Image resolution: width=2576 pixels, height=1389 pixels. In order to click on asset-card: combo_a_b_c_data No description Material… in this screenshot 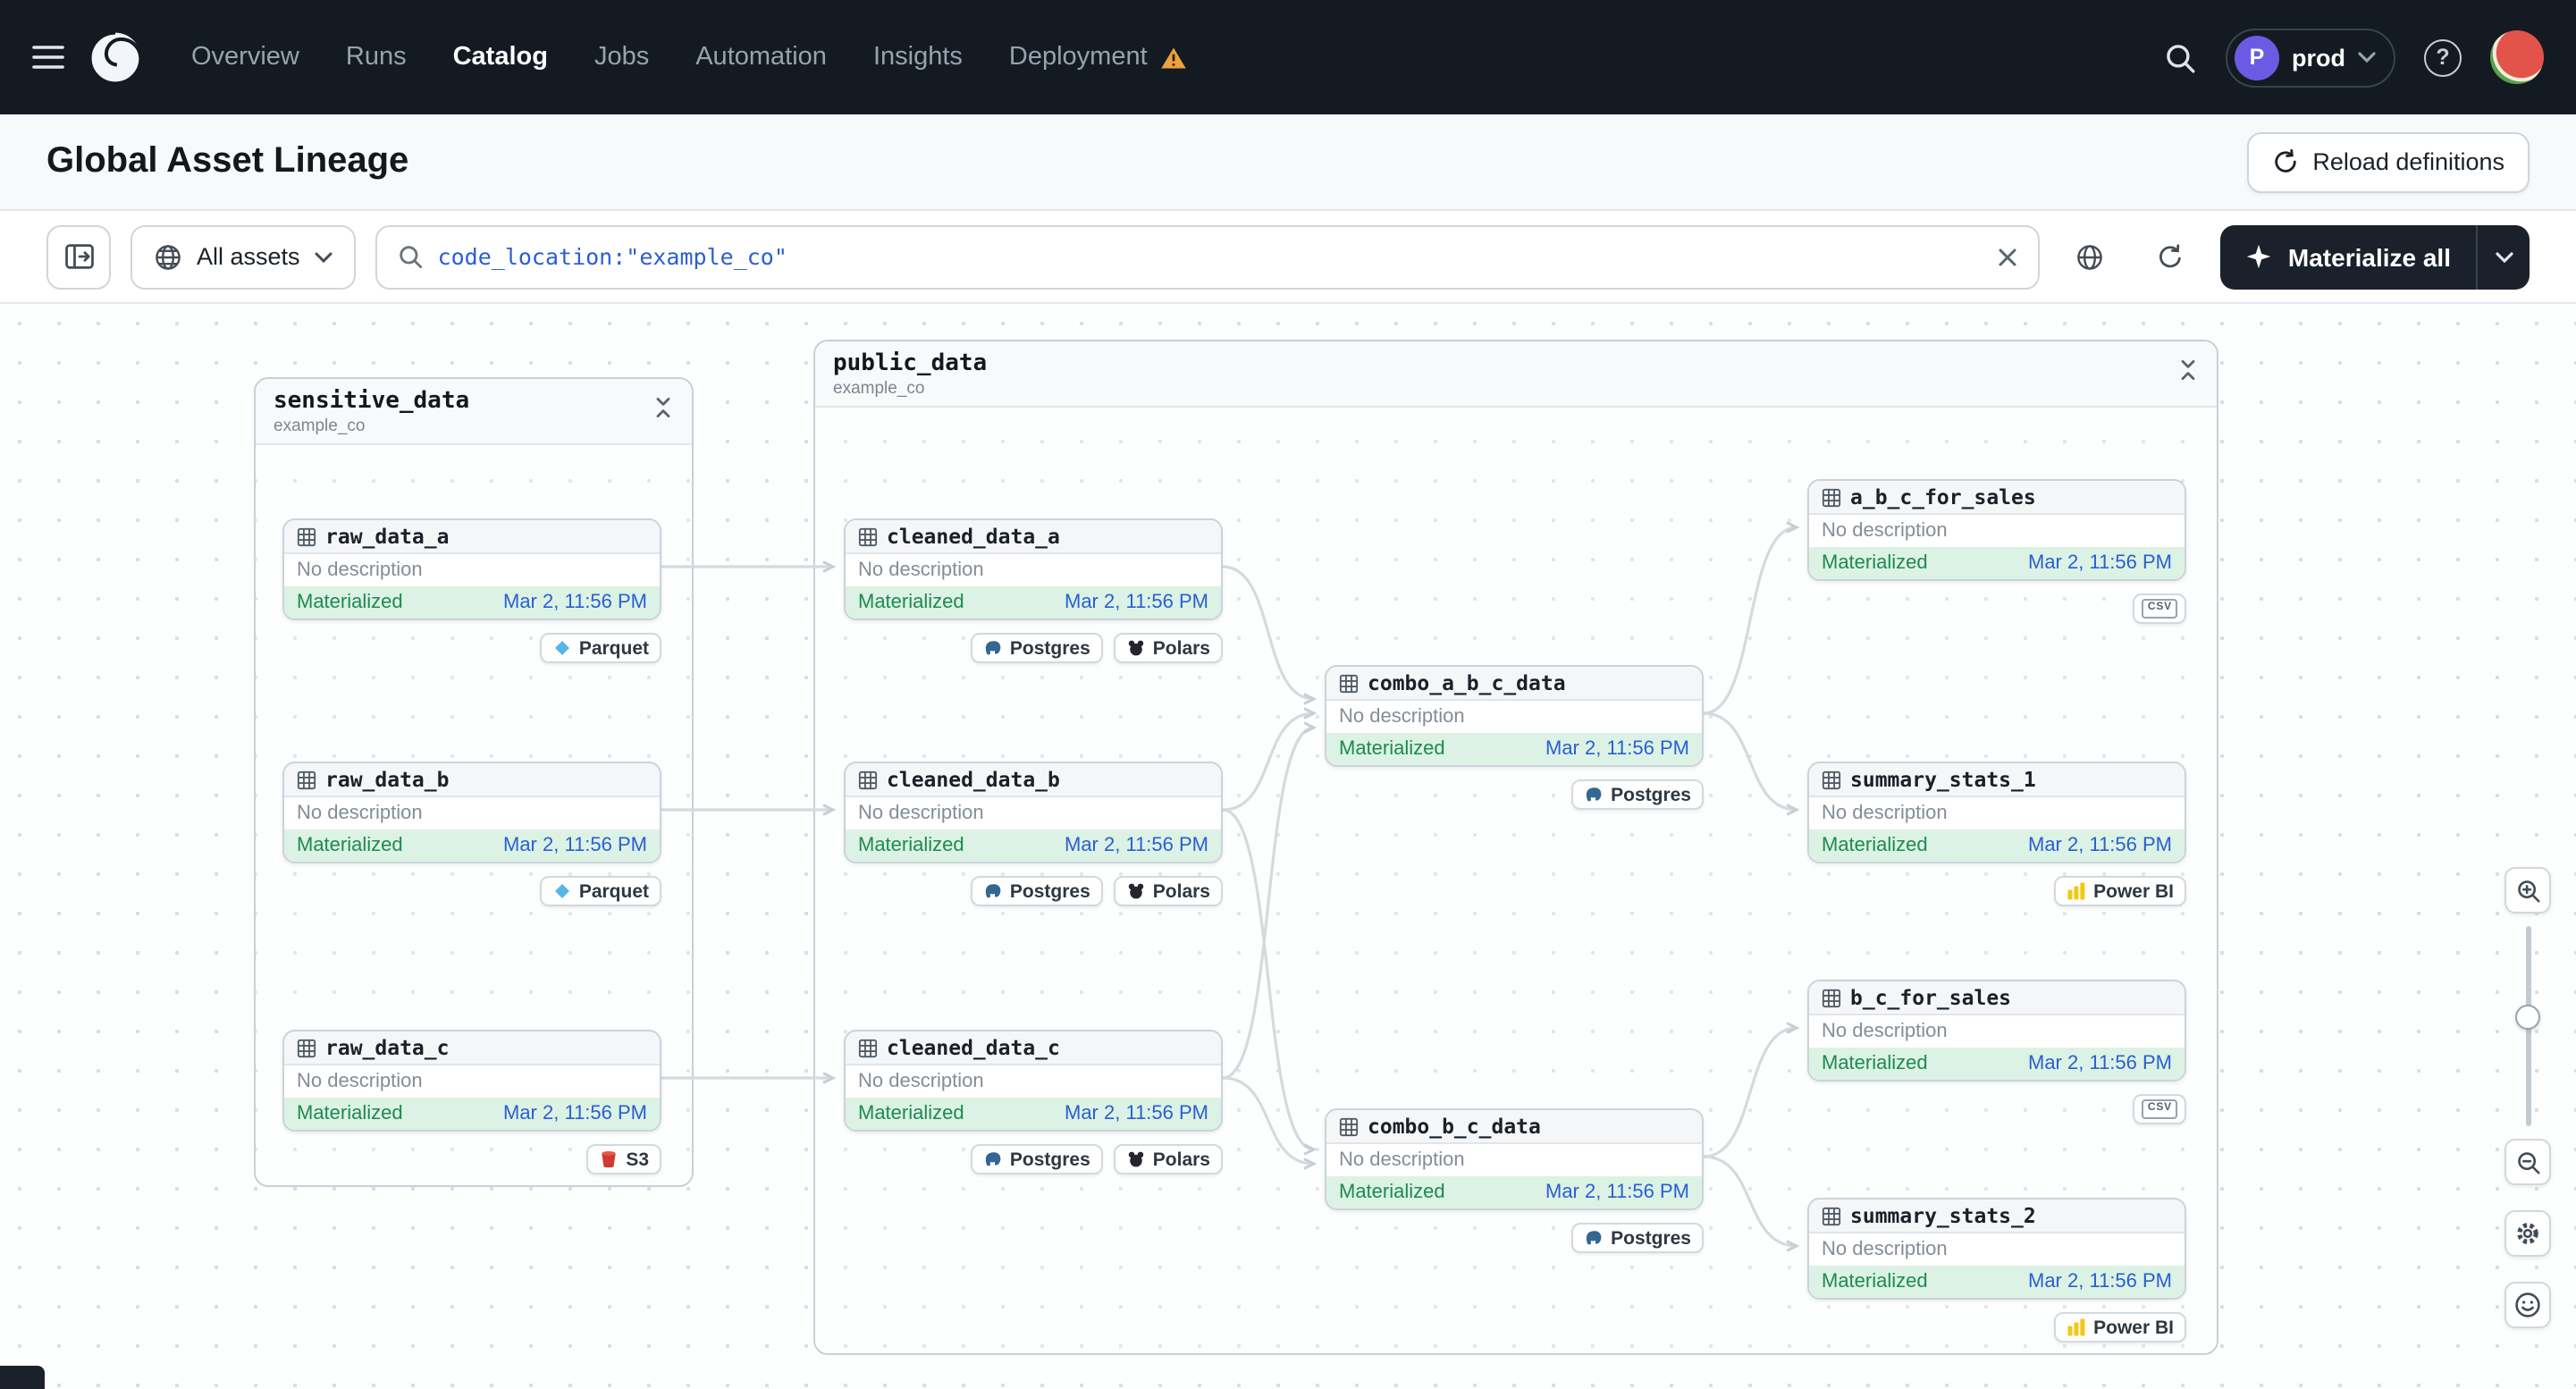, I will do `click(1515, 716)`.